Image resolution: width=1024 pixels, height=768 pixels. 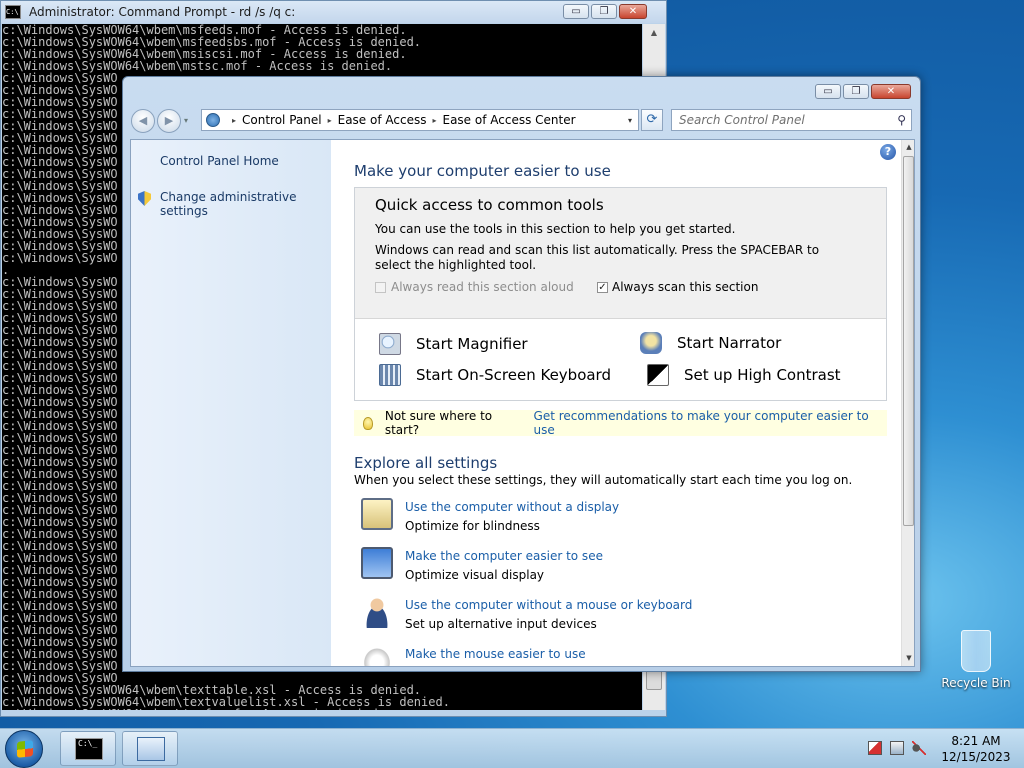 What do you see at coordinates (213, 120) in the screenshot?
I see `control-panel-globe-icon` at bounding box center [213, 120].